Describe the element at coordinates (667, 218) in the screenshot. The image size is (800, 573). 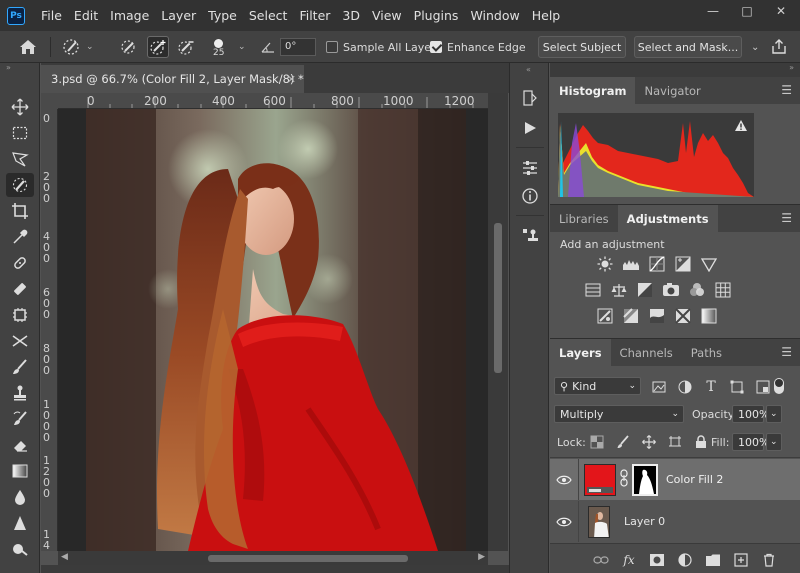
I see `tab-adjustments: Adjustments` at that location.